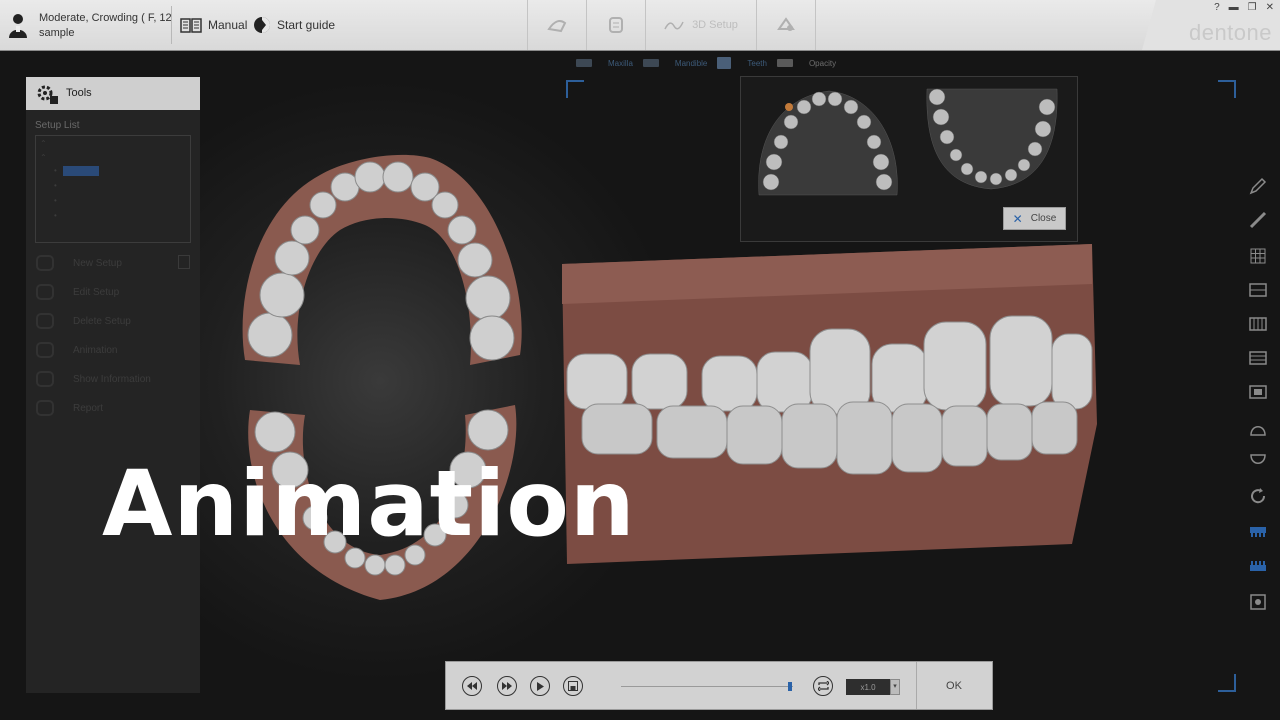  Describe the element at coordinates (724, 63) in the screenshot. I see `teeth-icon` at that location.